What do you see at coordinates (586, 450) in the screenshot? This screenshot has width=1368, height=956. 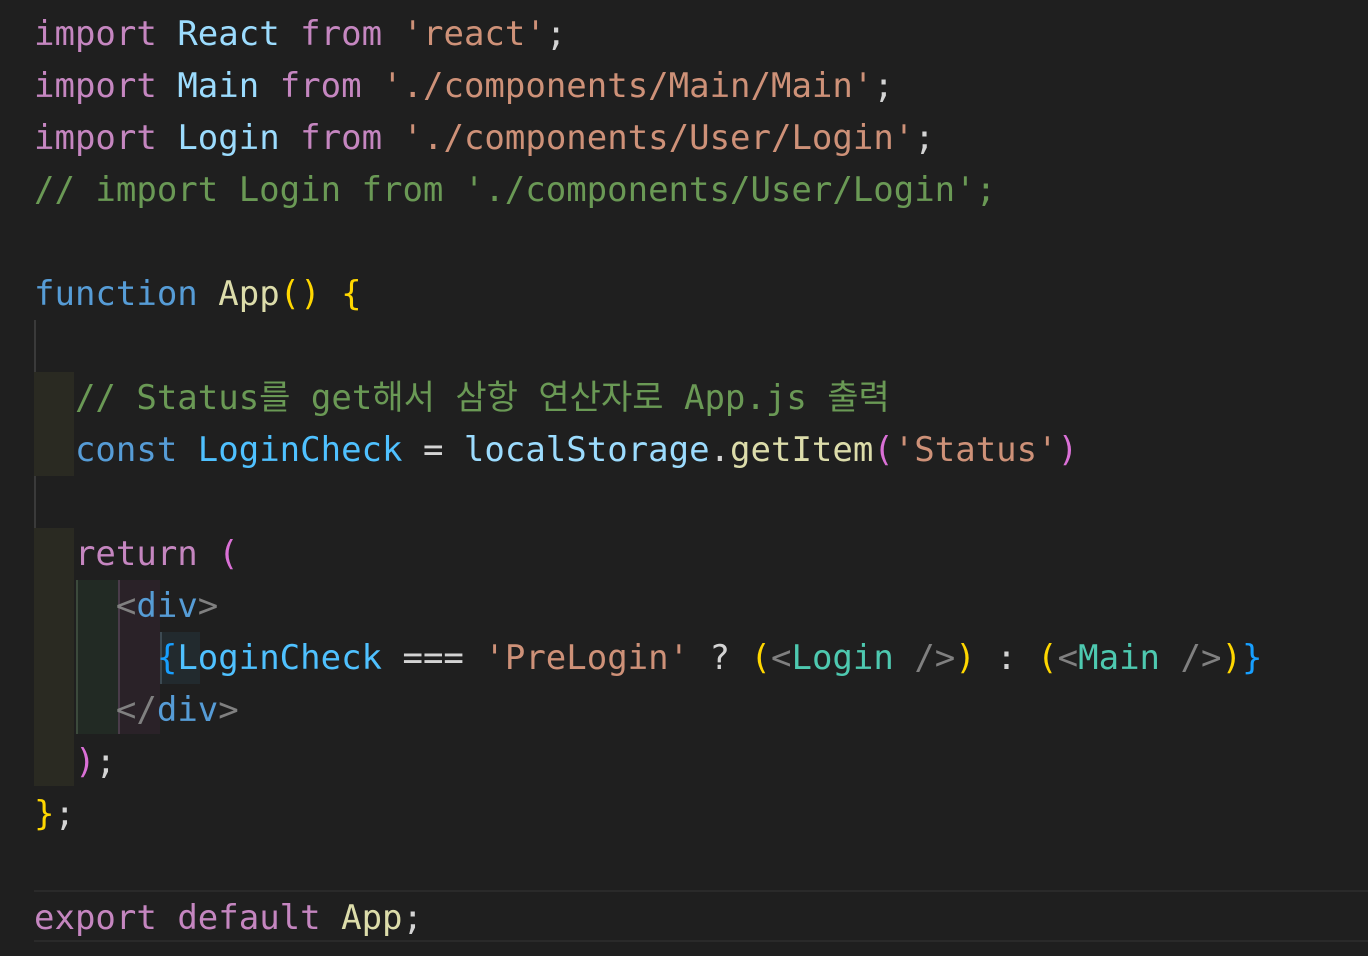 I see `code-token: localStorage` at bounding box center [586, 450].